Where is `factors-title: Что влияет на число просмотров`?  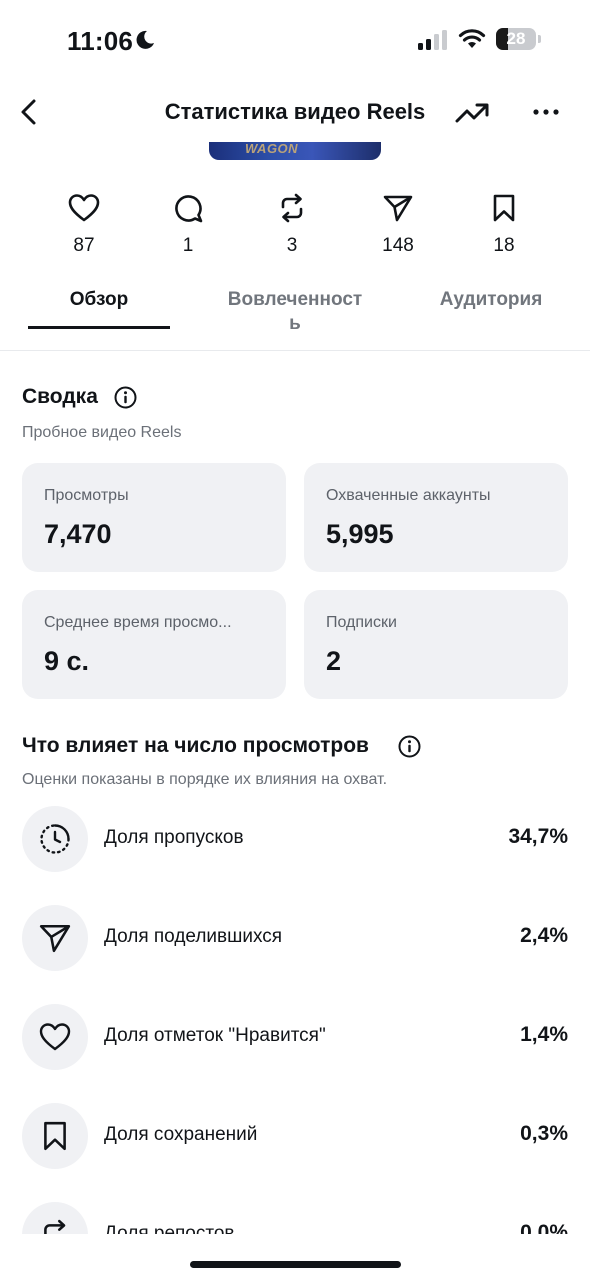
factors-title: Что влияет на число просмотров is located at coordinates (195, 745).